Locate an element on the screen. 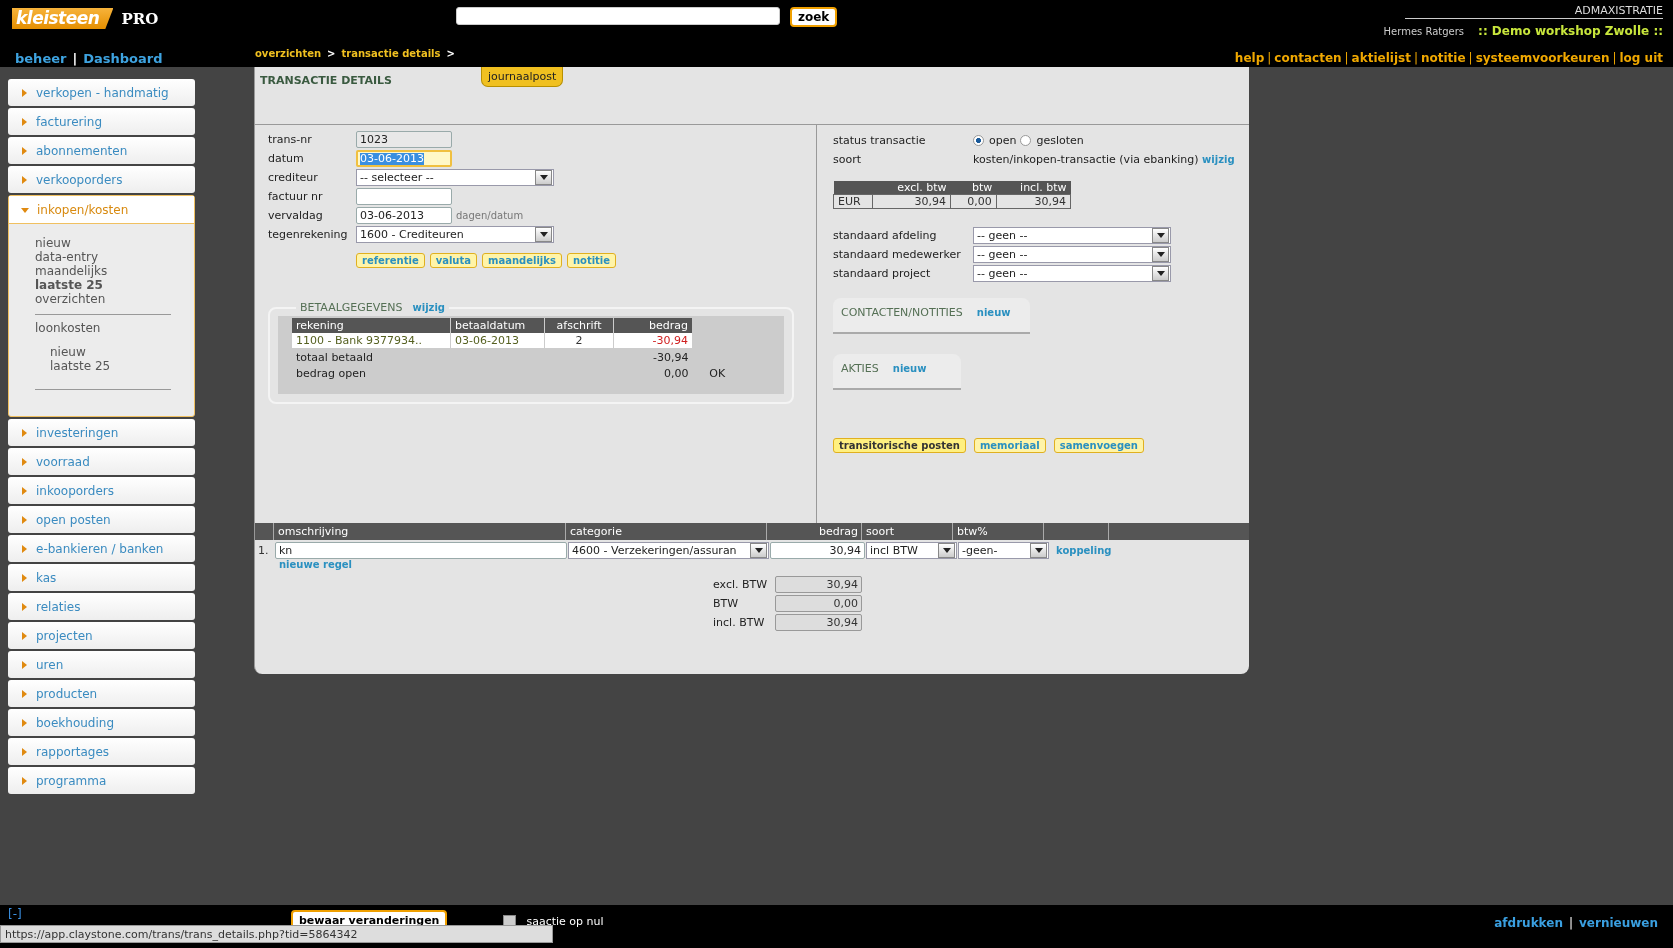 The image size is (1673, 948). type-dropdown: incl BTW is located at coordinates (911, 550).